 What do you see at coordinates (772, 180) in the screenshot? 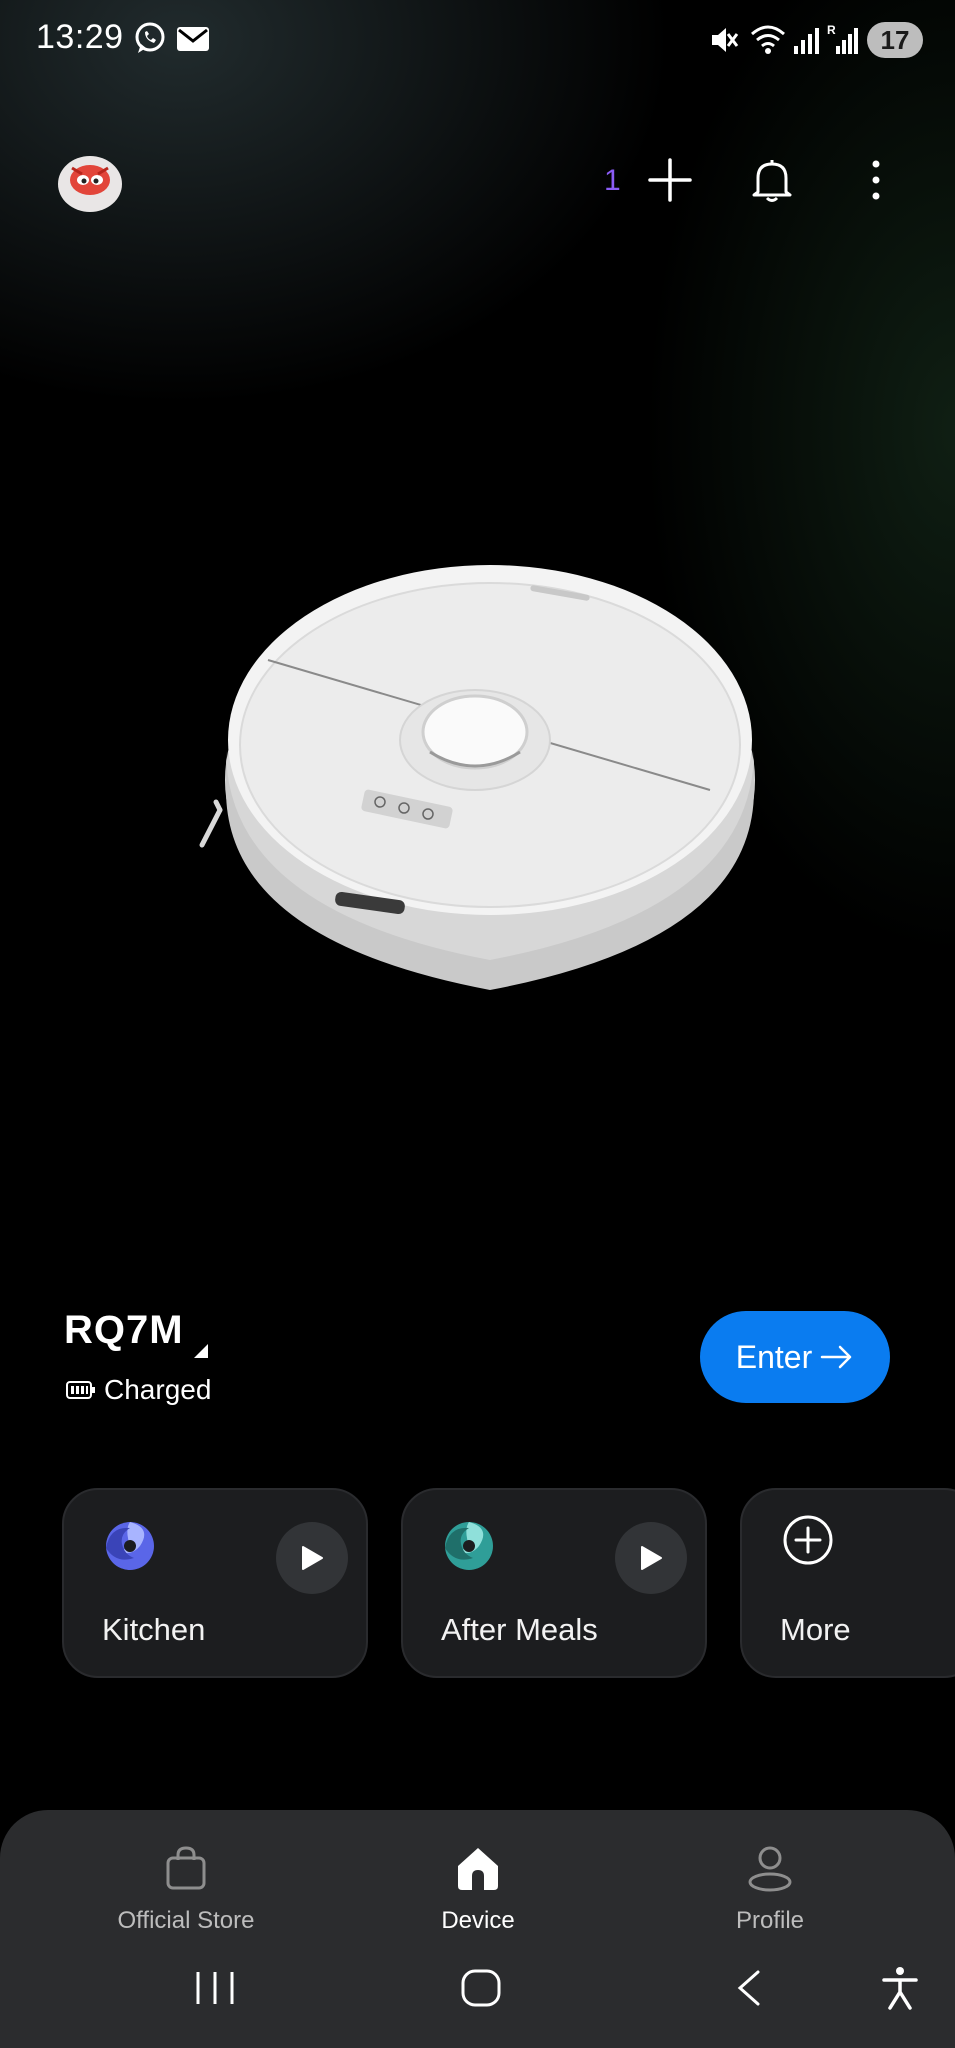
I see `bell-icon` at bounding box center [772, 180].